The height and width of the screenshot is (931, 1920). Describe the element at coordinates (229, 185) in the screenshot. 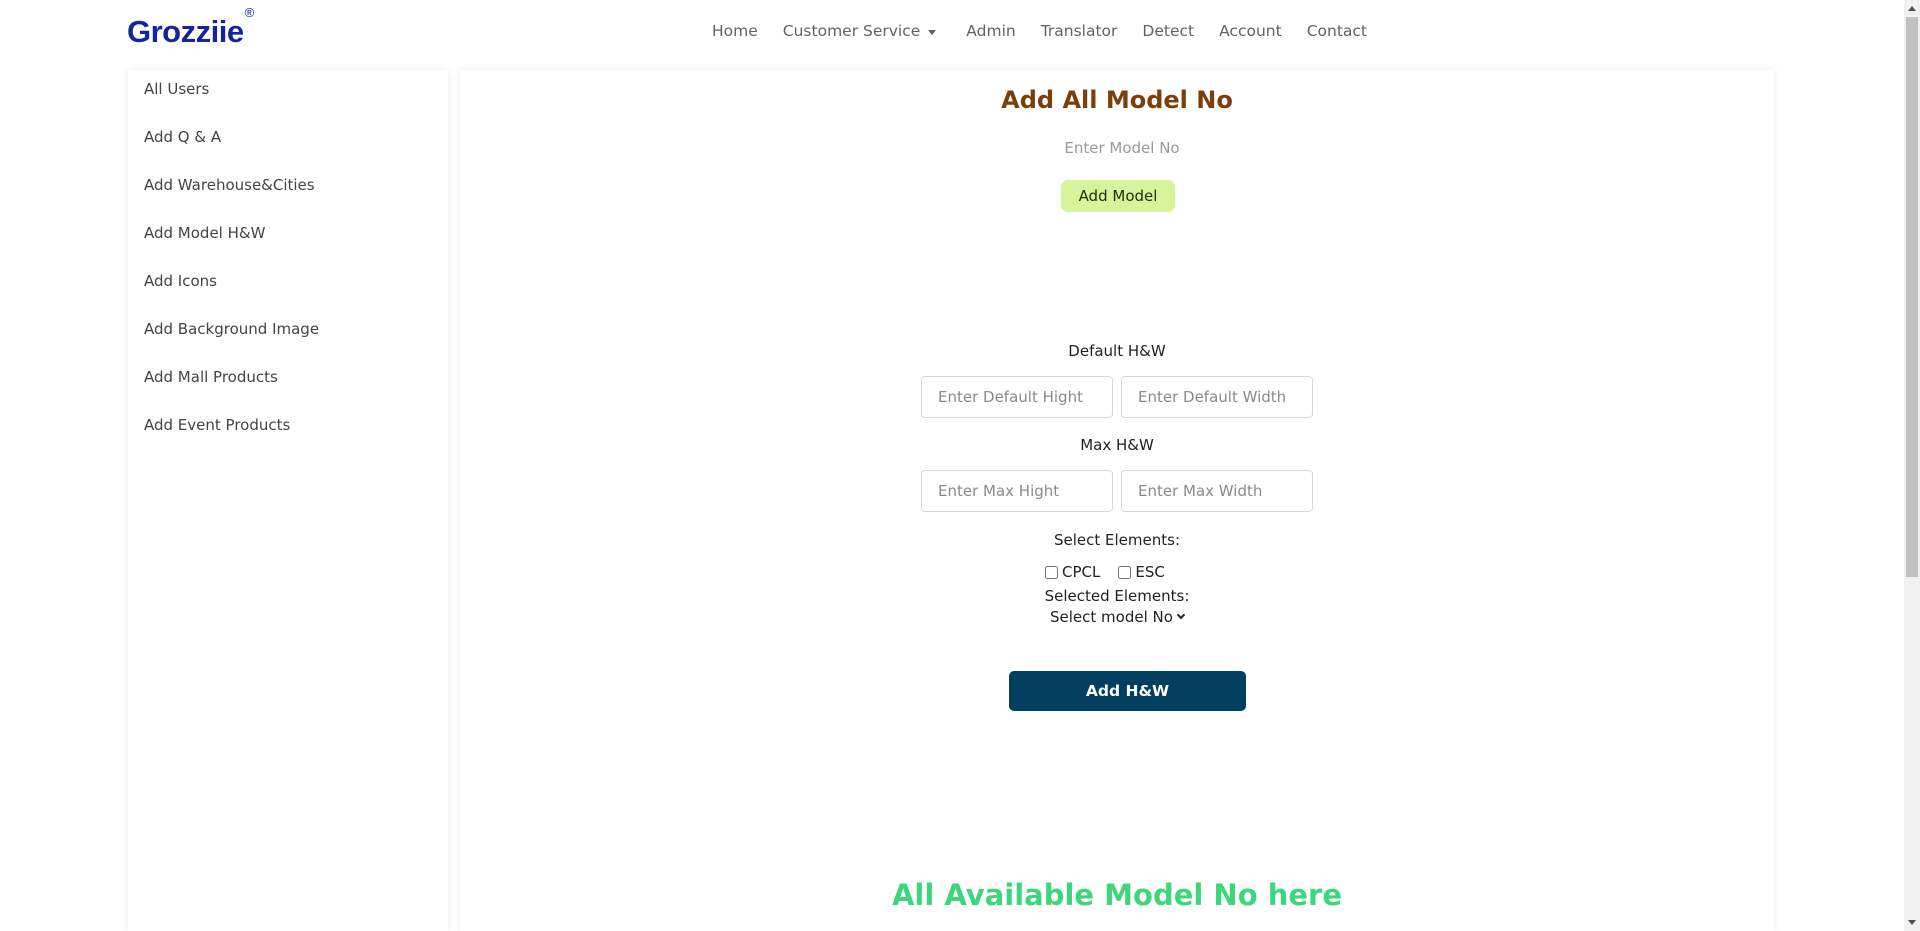

I see `sidebar-item-add-warehouse-cities: Add Warehouse&Cities` at that location.